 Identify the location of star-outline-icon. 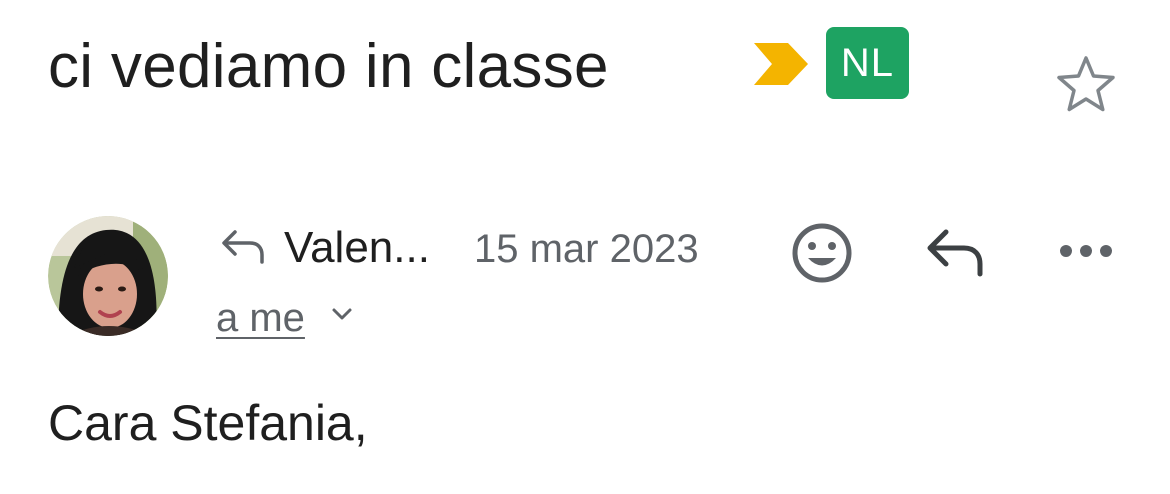
(1086, 84).